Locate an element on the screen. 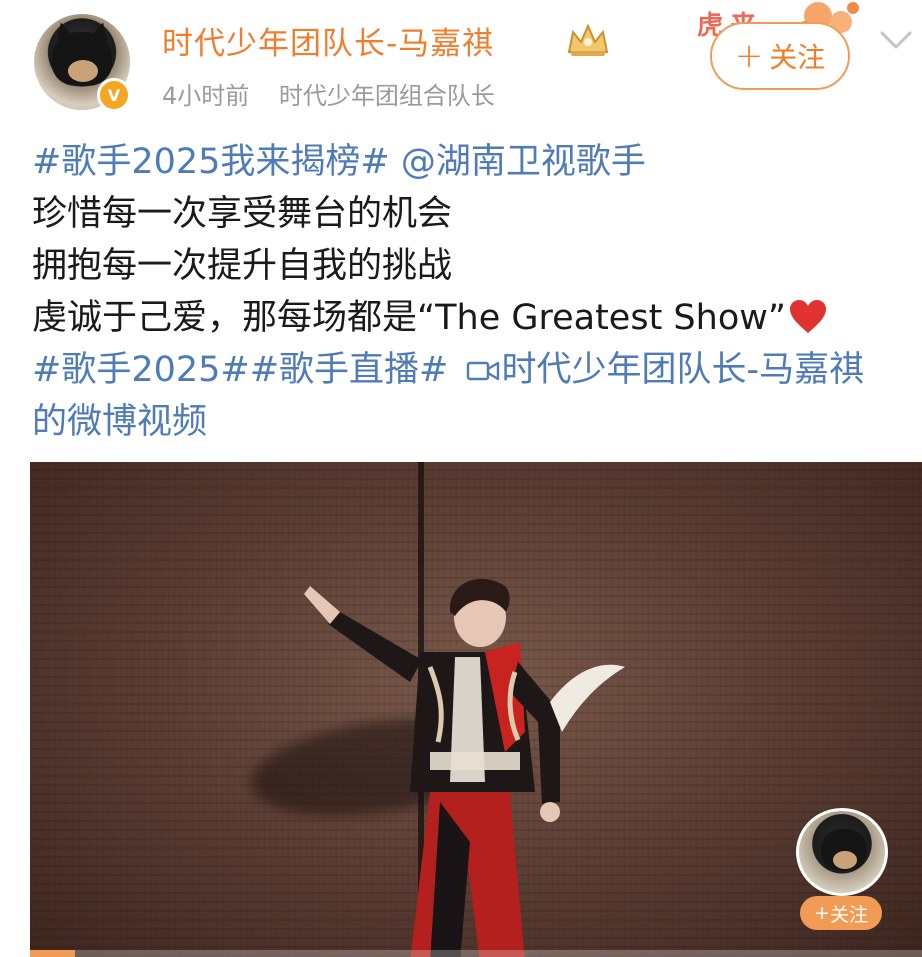  hashtag-link: #歌手2025我来揭榜# is located at coordinates (211, 162).